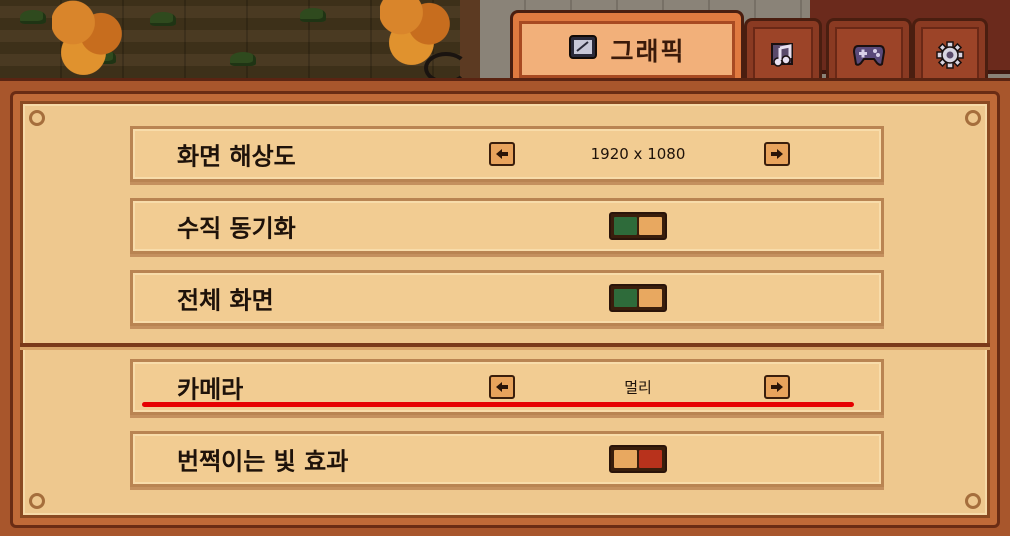  Describe the element at coordinates (638, 387) in the screenshot. I see `camera-value: 멀리` at that location.